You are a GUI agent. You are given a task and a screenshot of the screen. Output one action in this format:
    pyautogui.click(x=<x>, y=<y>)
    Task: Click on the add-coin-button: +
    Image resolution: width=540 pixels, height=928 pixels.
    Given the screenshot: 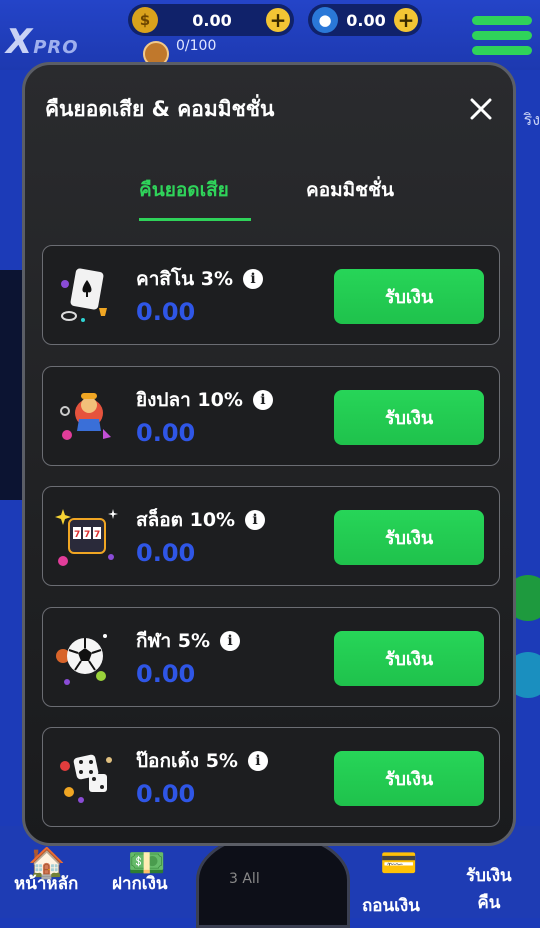 What is the action you would take?
    pyautogui.click(x=278, y=20)
    